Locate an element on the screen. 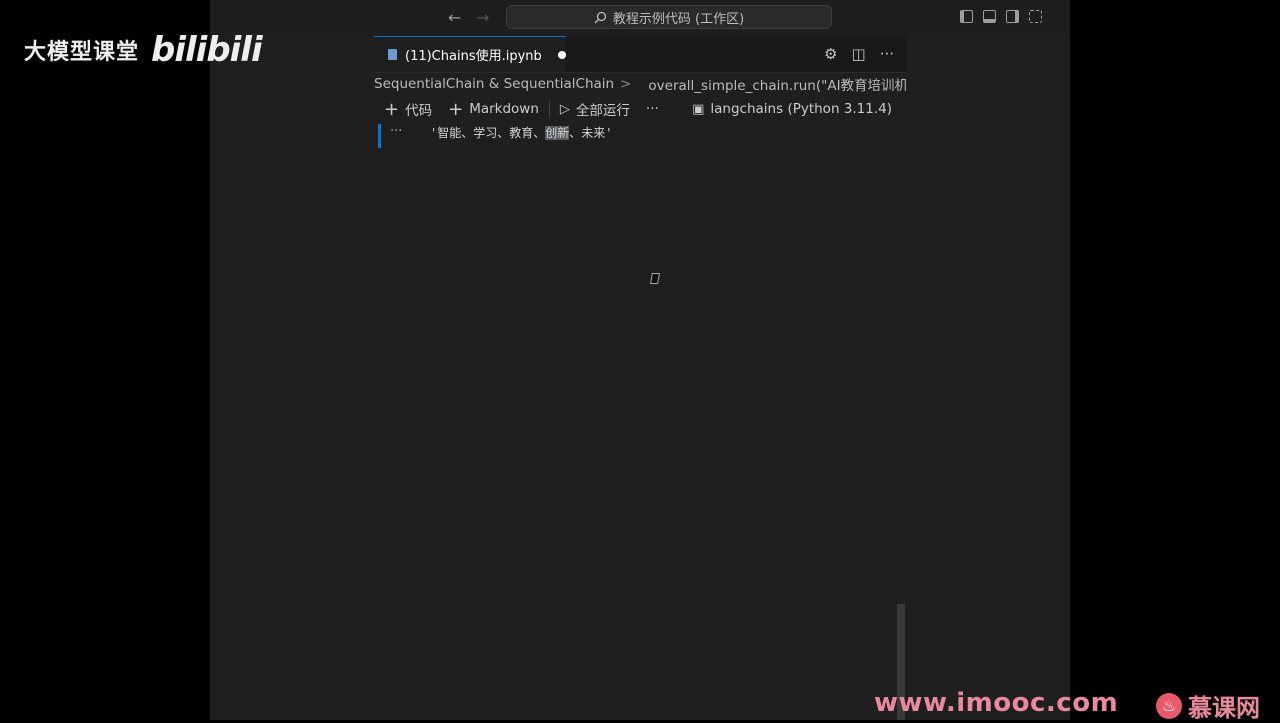  add-code-cell-button: + 代码 is located at coordinates (408, 109).